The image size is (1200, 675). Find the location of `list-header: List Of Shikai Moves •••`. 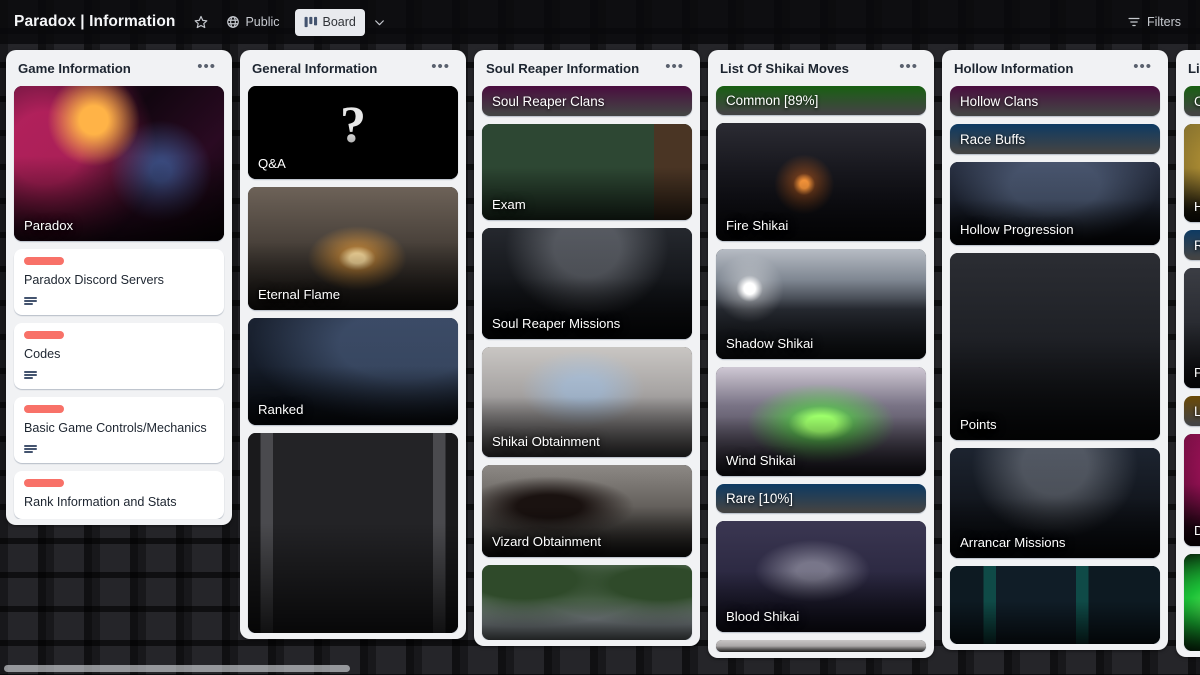

list-header: List Of Shikai Moves ••• is located at coordinates (821, 68).